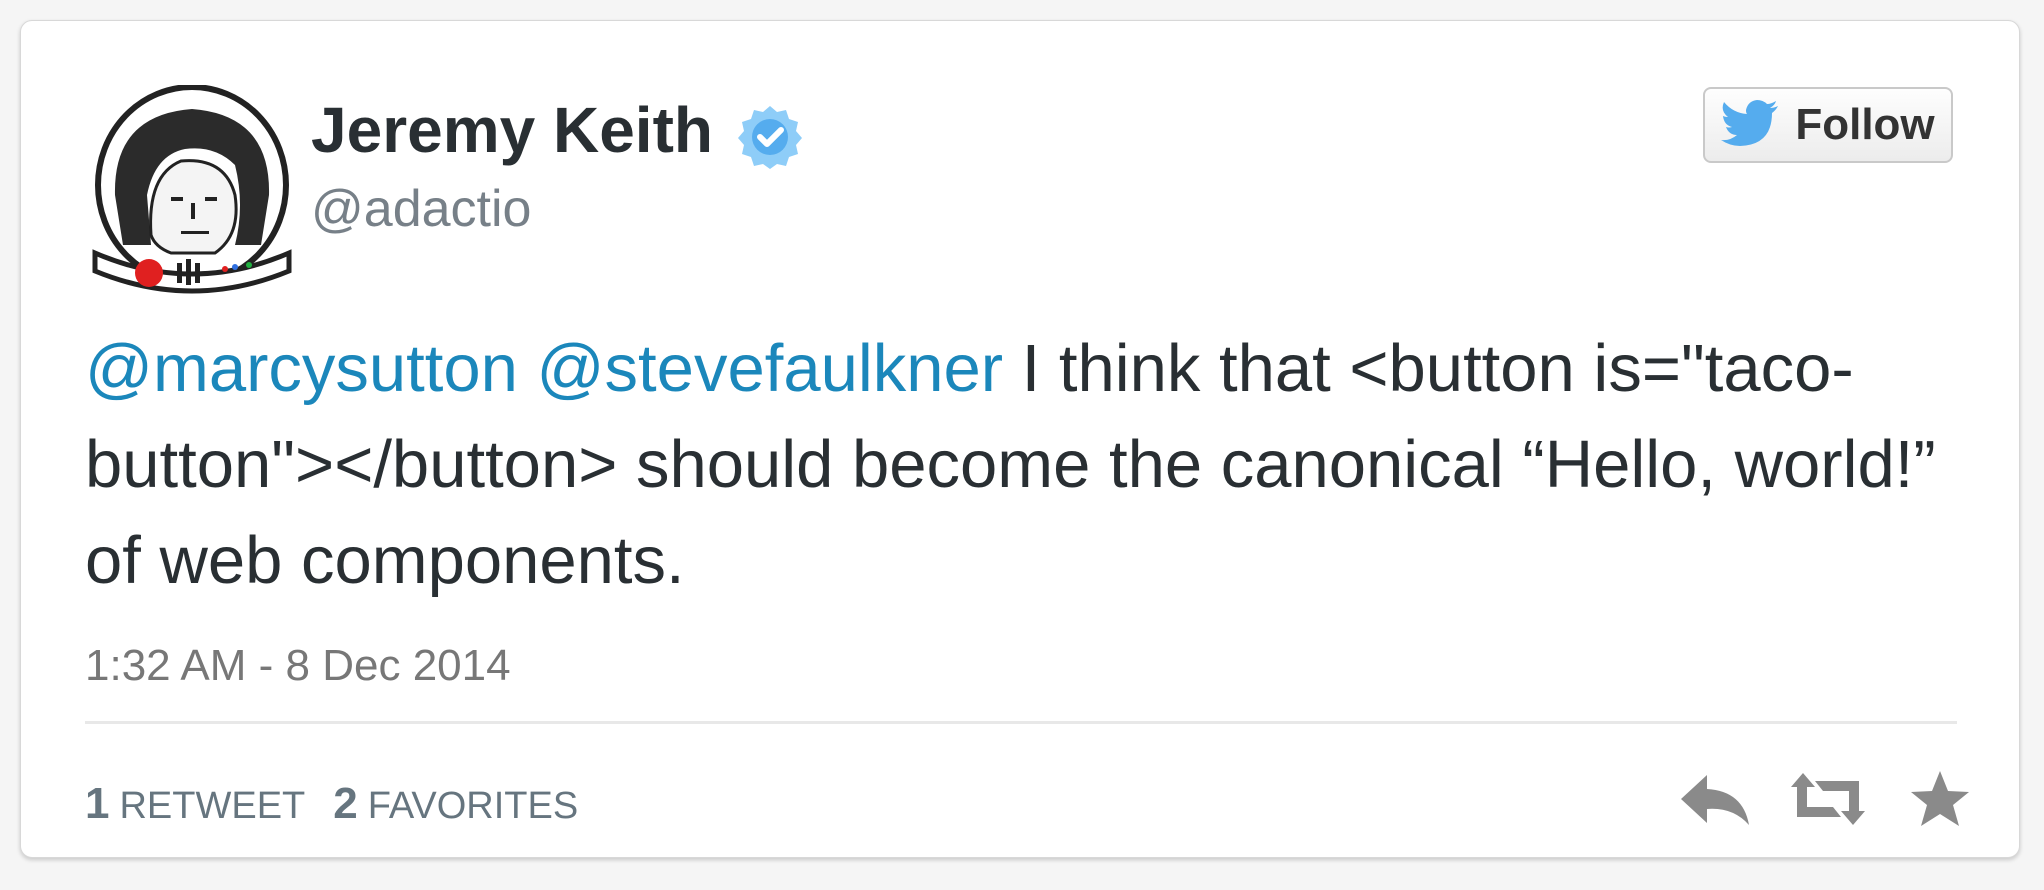  I want to click on retweet-icon, so click(1828, 799).